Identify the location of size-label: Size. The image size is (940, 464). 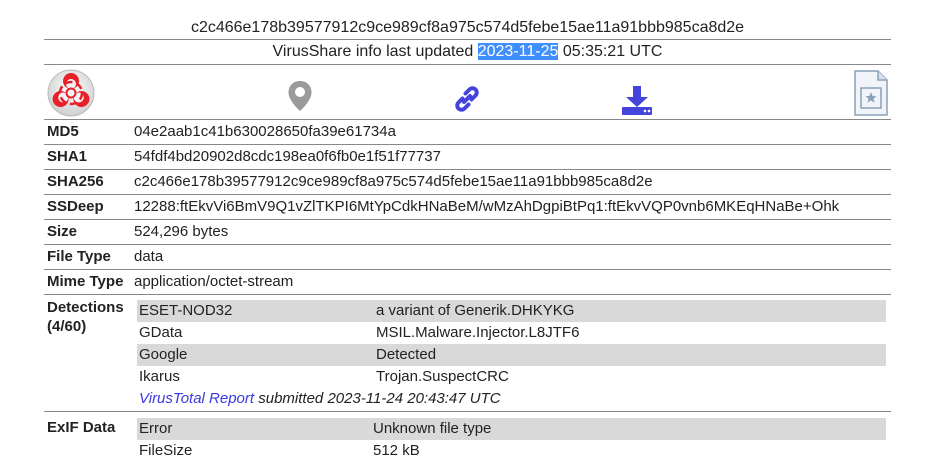
(62, 231).